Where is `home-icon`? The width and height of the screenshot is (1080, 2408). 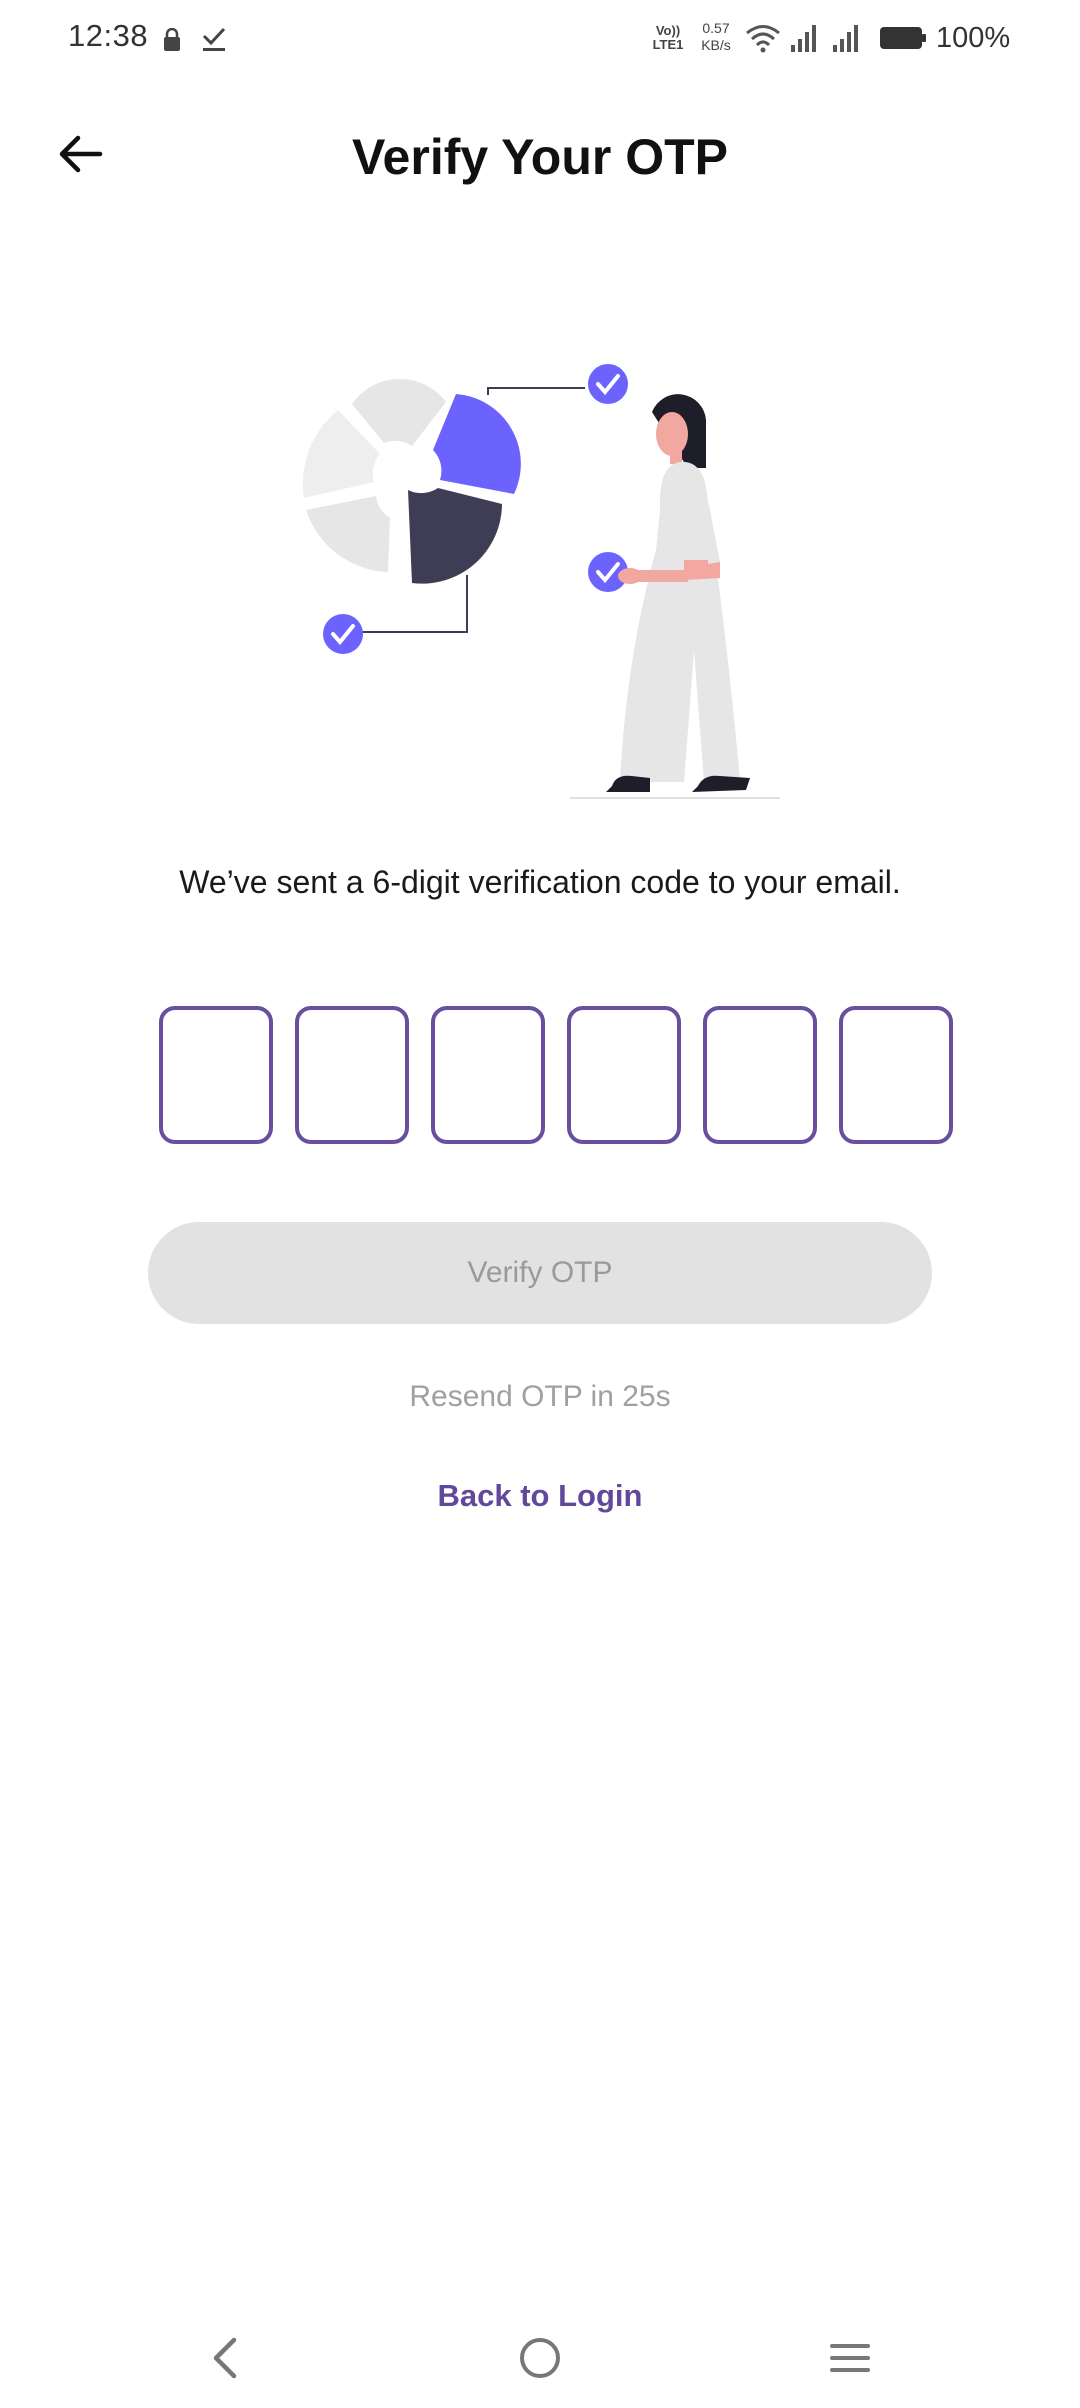 home-icon is located at coordinates (540, 2358).